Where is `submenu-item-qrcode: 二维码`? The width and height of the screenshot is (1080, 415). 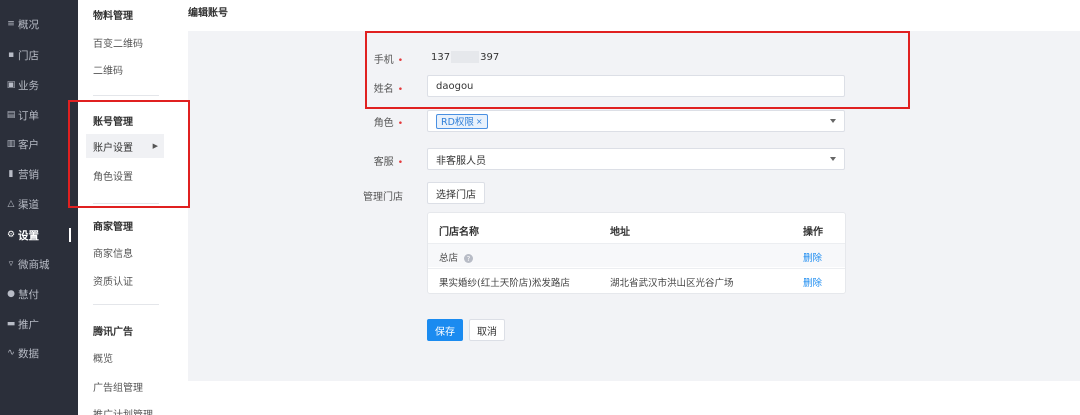 submenu-item-qrcode: 二维码 is located at coordinates (125, 69).